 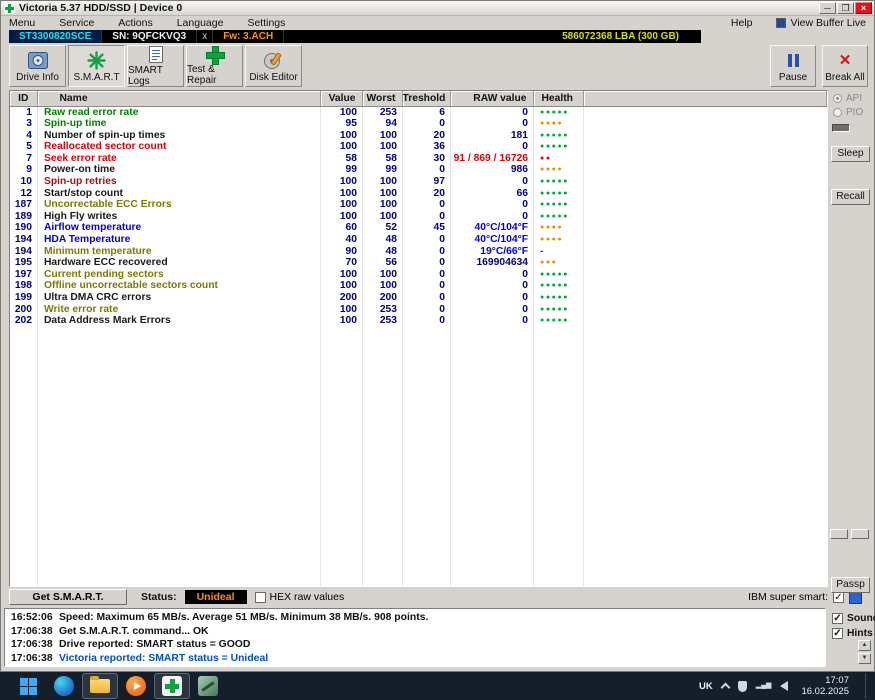 I want to click on cell-value: 100, so click(x=348, y=286).